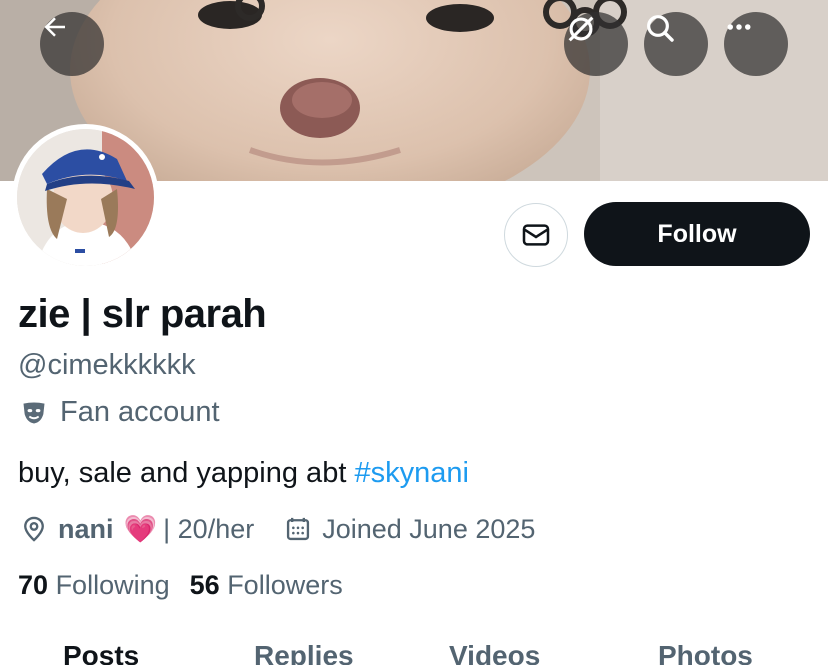 Image resolution: width=828 pixels, height=665 pixels. I want to click on following-count: 70, so click(33, 585).